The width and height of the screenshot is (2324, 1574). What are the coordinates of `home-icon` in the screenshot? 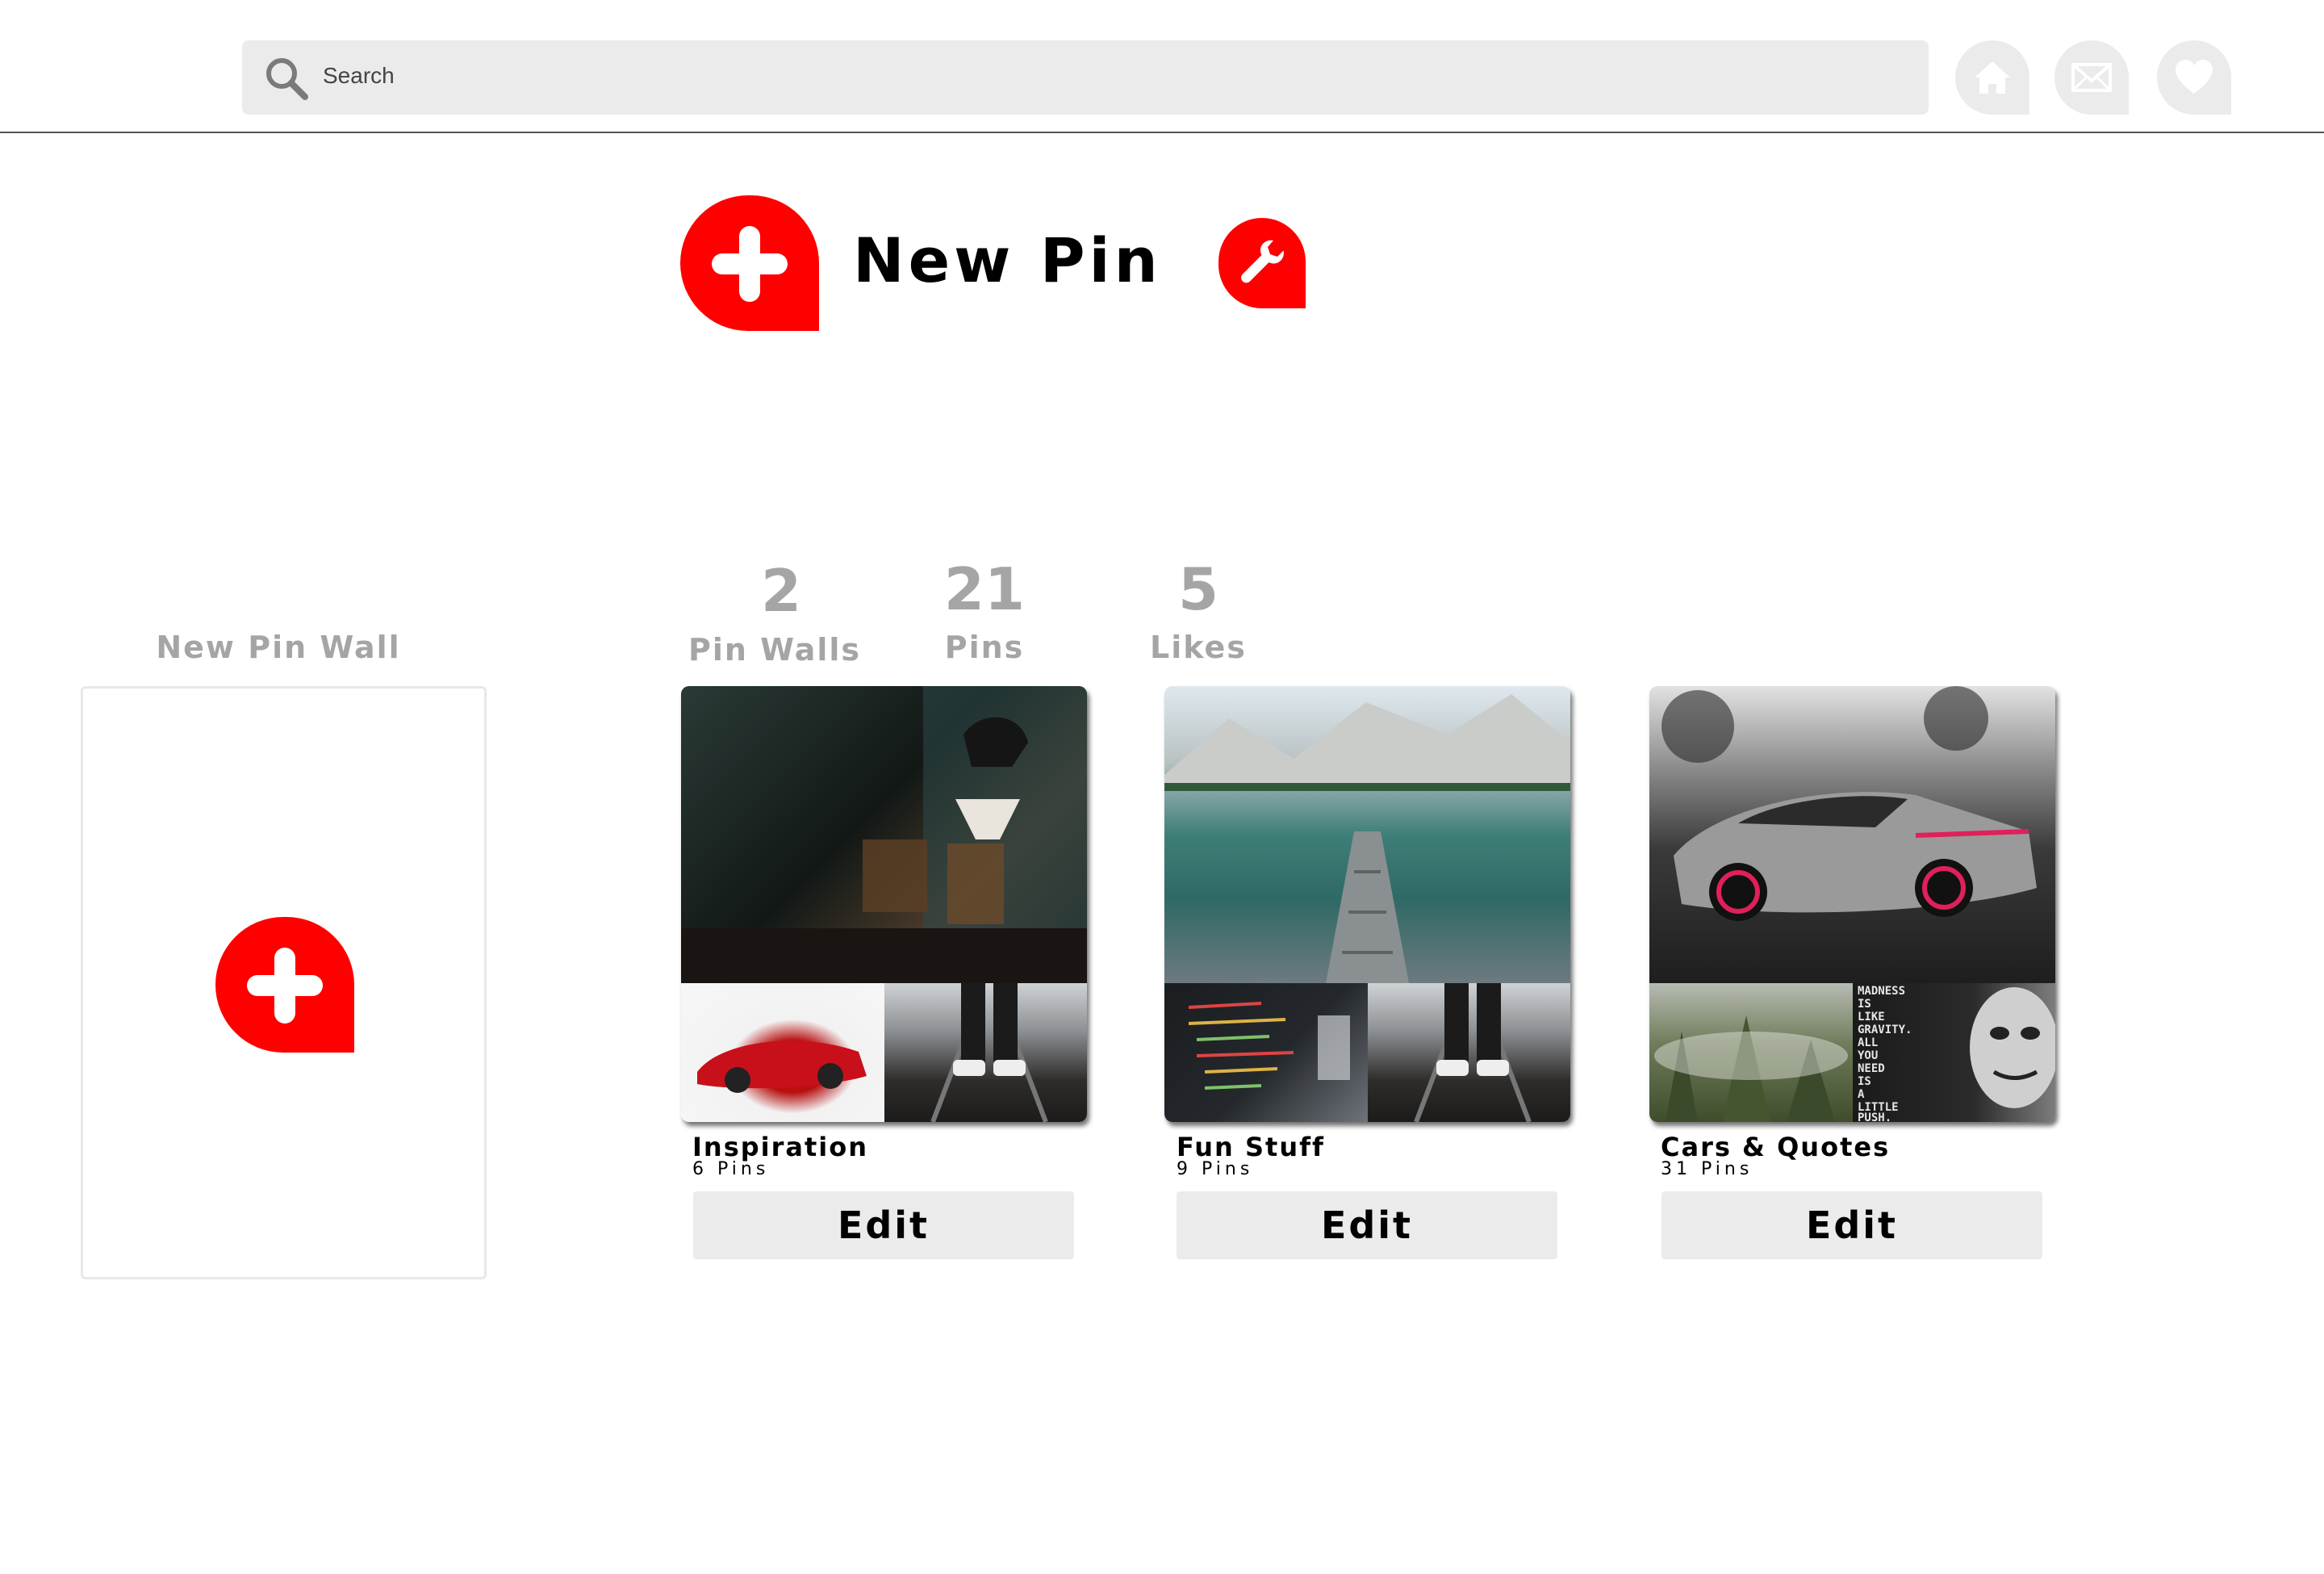 It's located at (1993, 77).